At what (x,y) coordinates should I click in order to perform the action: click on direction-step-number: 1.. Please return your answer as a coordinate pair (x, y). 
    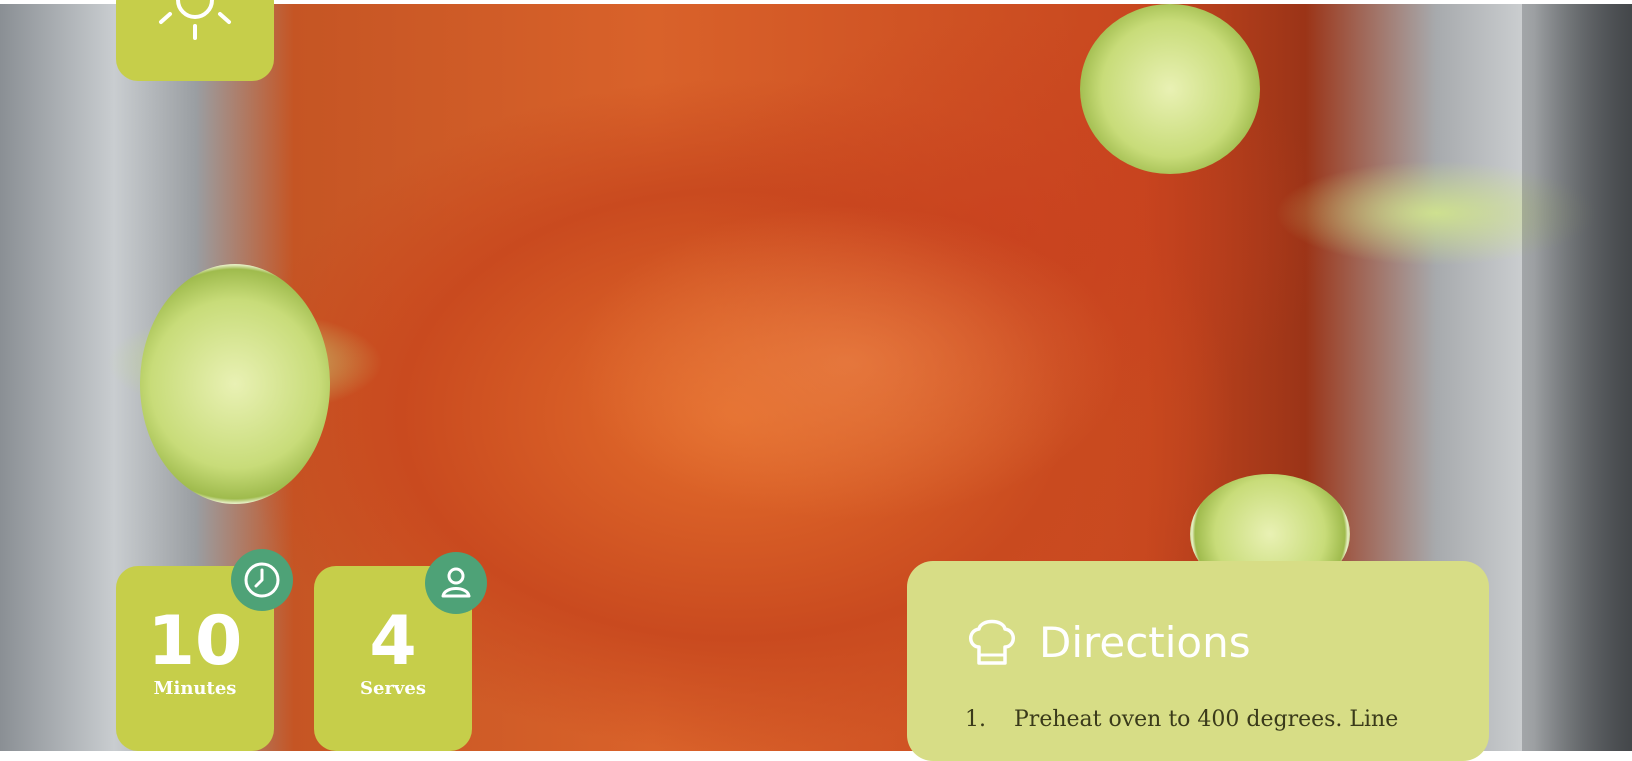
    Looking at the image, I should click on (975, 719).